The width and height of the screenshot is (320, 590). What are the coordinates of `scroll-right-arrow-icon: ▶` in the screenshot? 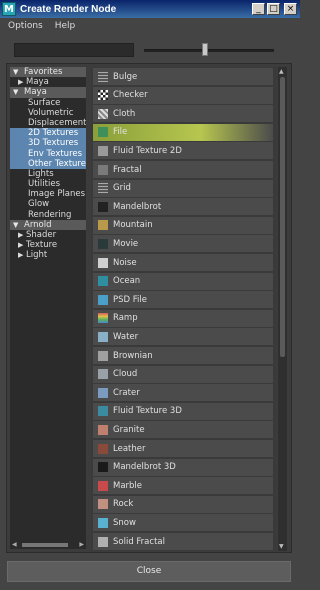 It's located at (81, 544).